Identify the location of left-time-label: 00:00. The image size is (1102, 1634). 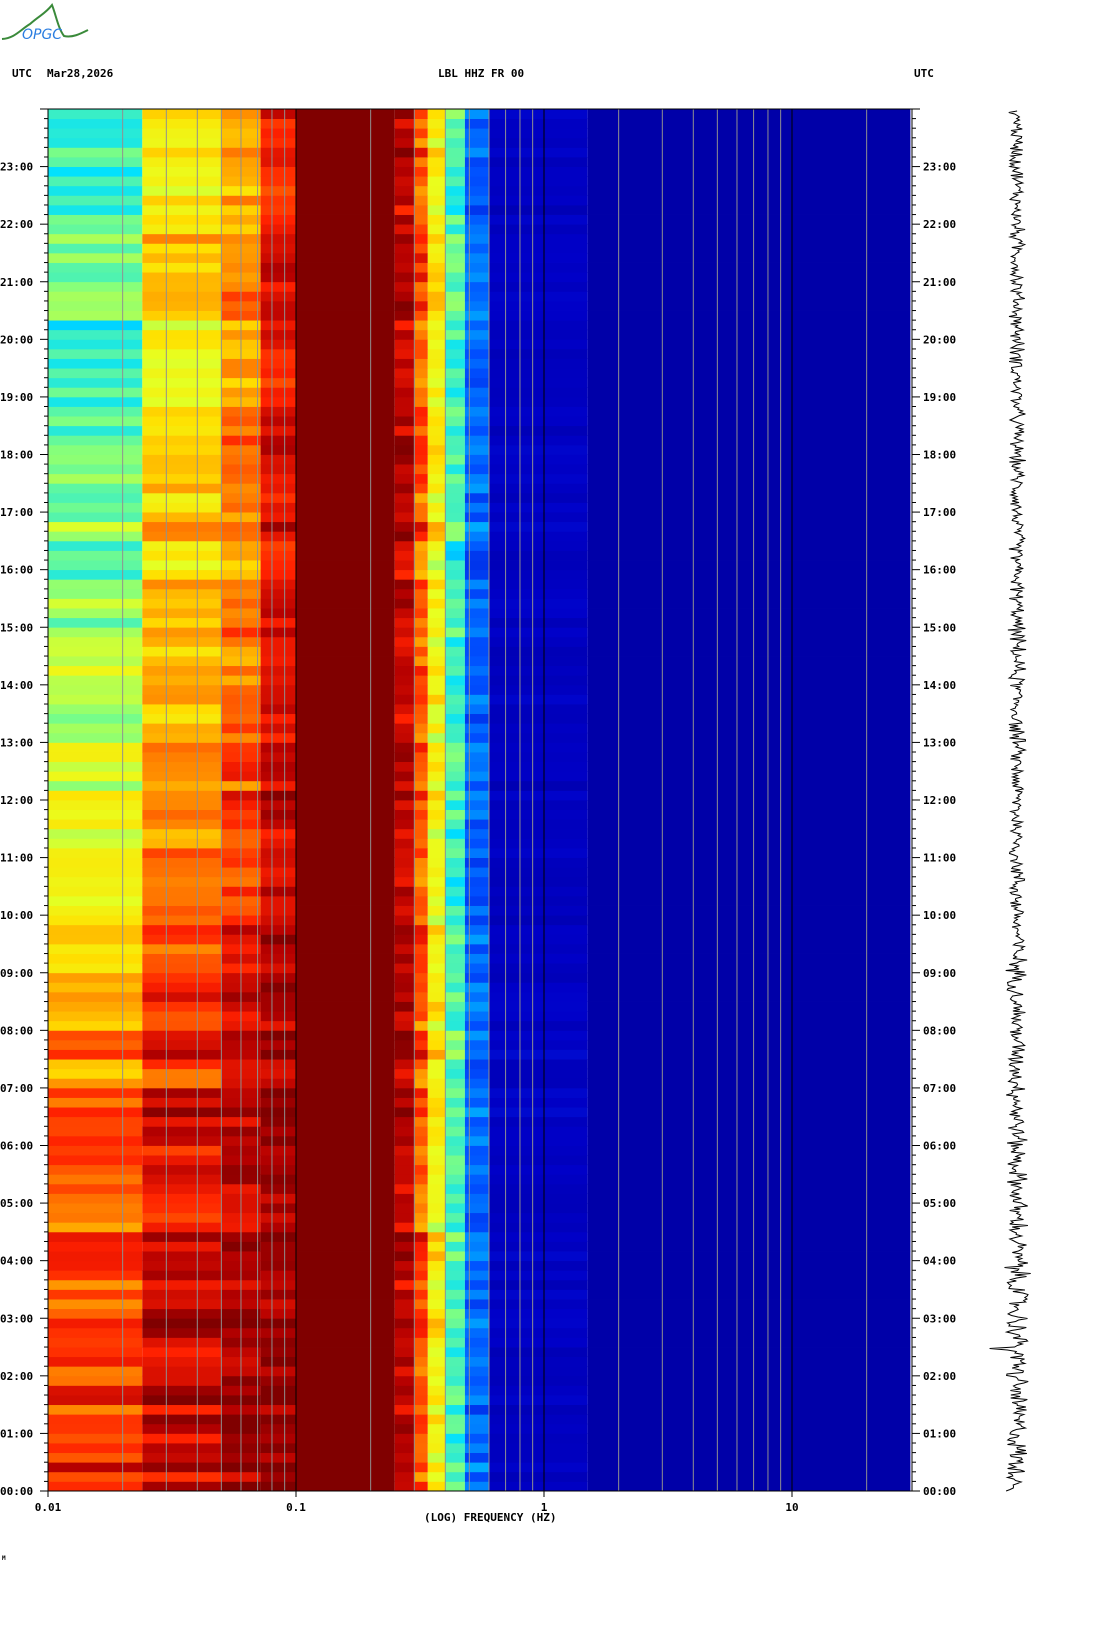
(16, 1491).